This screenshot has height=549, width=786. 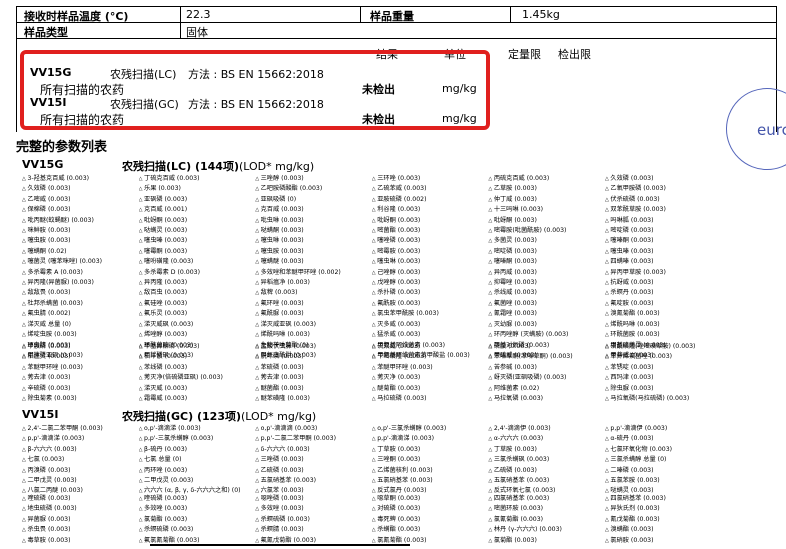 I want to click on param-item: 辛硫磷 (0.003), so click(x=80, y=389).